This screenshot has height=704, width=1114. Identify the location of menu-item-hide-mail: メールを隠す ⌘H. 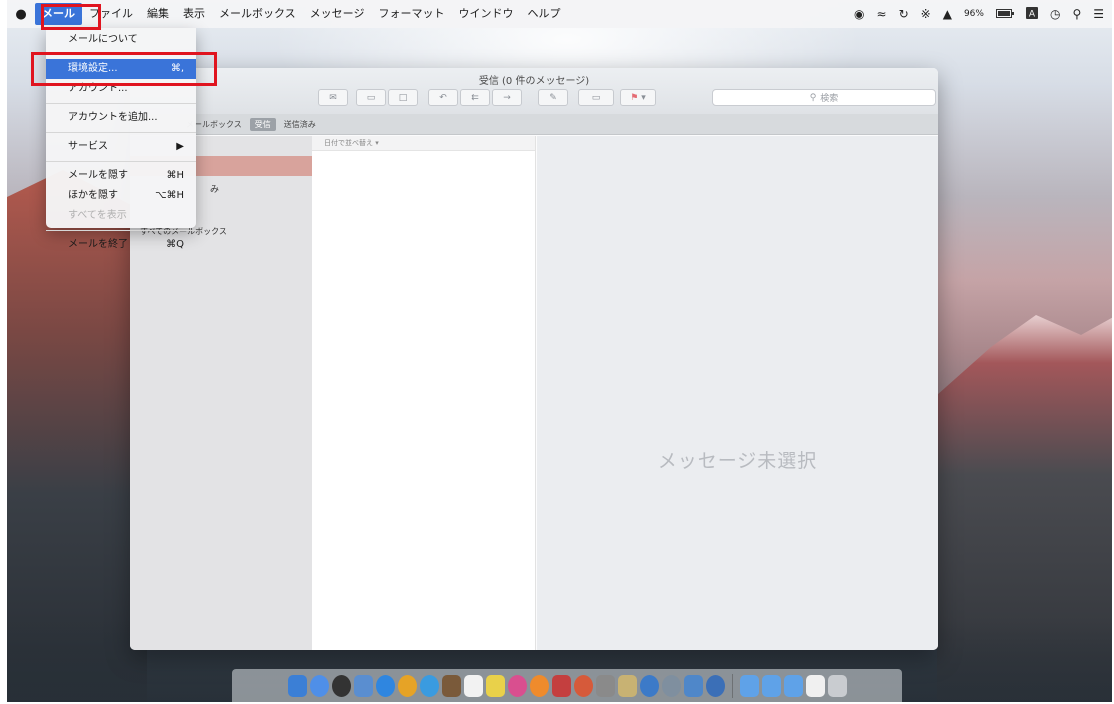
(121, 176).